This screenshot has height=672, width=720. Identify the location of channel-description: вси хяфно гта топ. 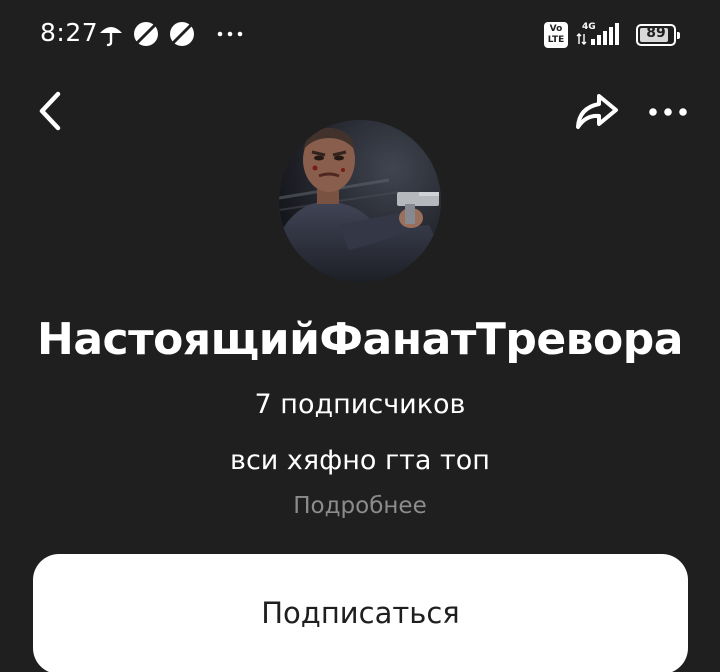
(360, 460).